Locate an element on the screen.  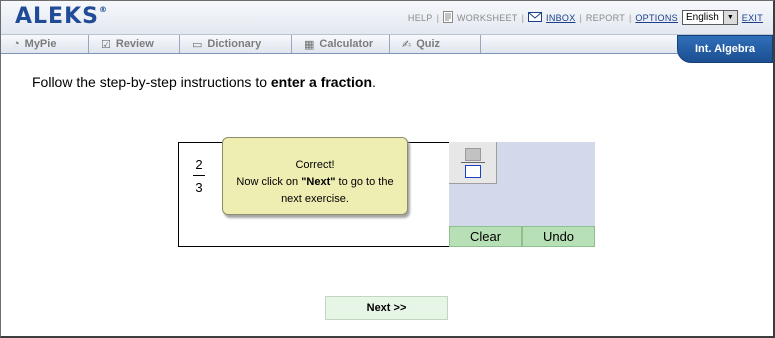
worksheet-icon is located at coordinates (447, 17).